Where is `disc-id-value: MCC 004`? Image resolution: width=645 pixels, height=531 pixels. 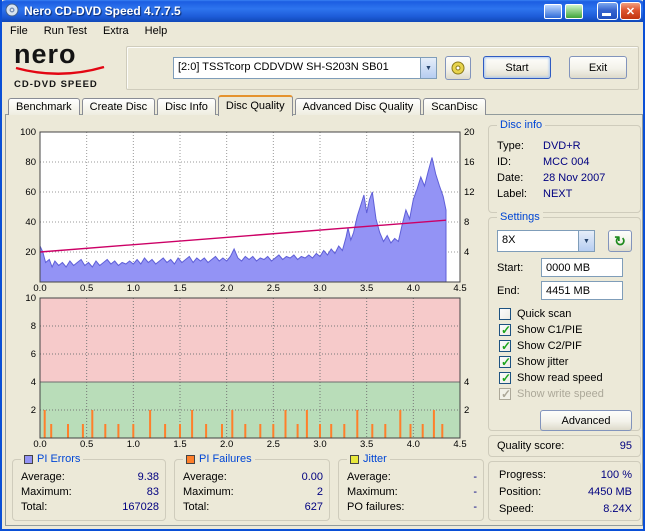 disc-id-value: MCC 004 is located at coordinates (566, 162).